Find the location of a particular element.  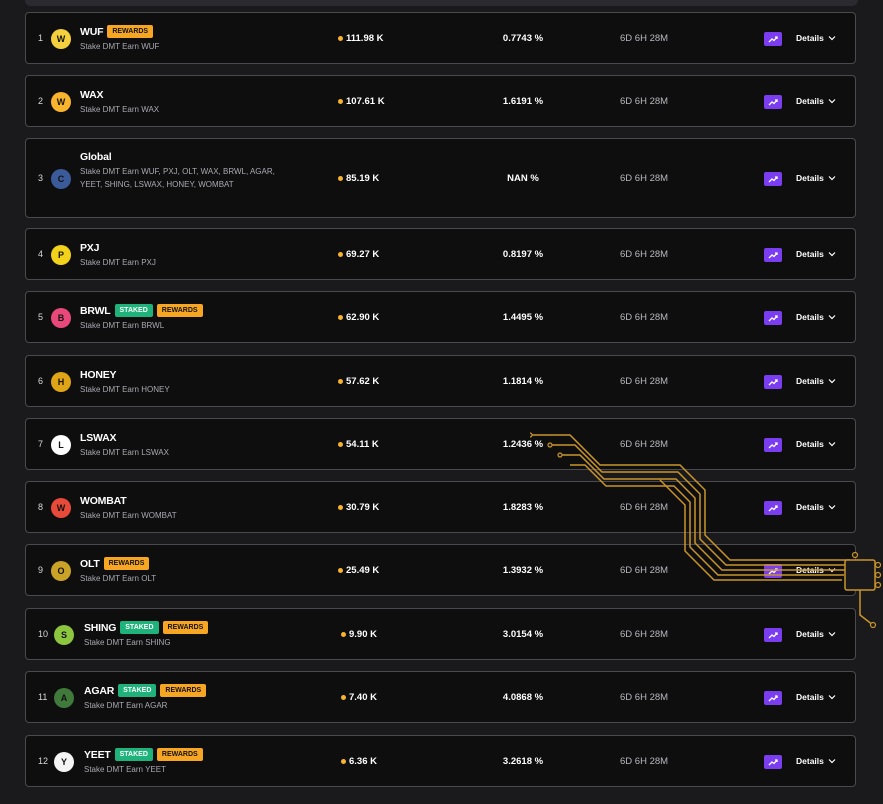

token-logo-icon: W is located at coordinates (61, 508).